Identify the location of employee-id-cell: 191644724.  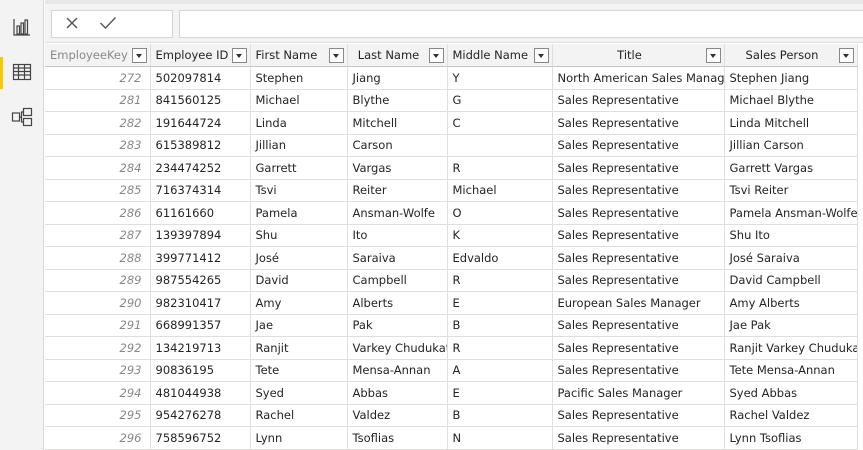
(200, 123).